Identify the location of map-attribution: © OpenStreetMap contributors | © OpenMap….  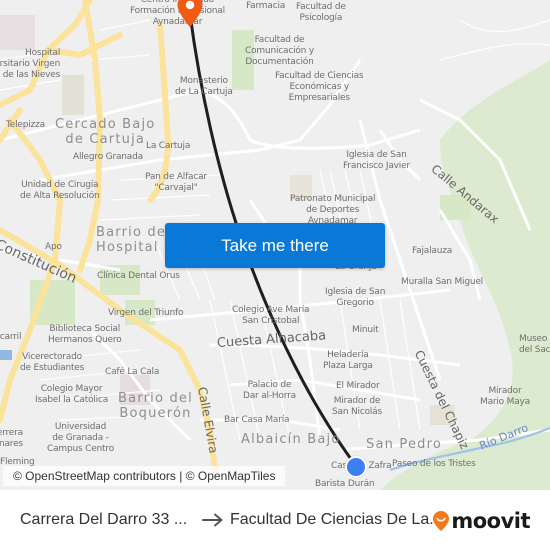
(144, 476).